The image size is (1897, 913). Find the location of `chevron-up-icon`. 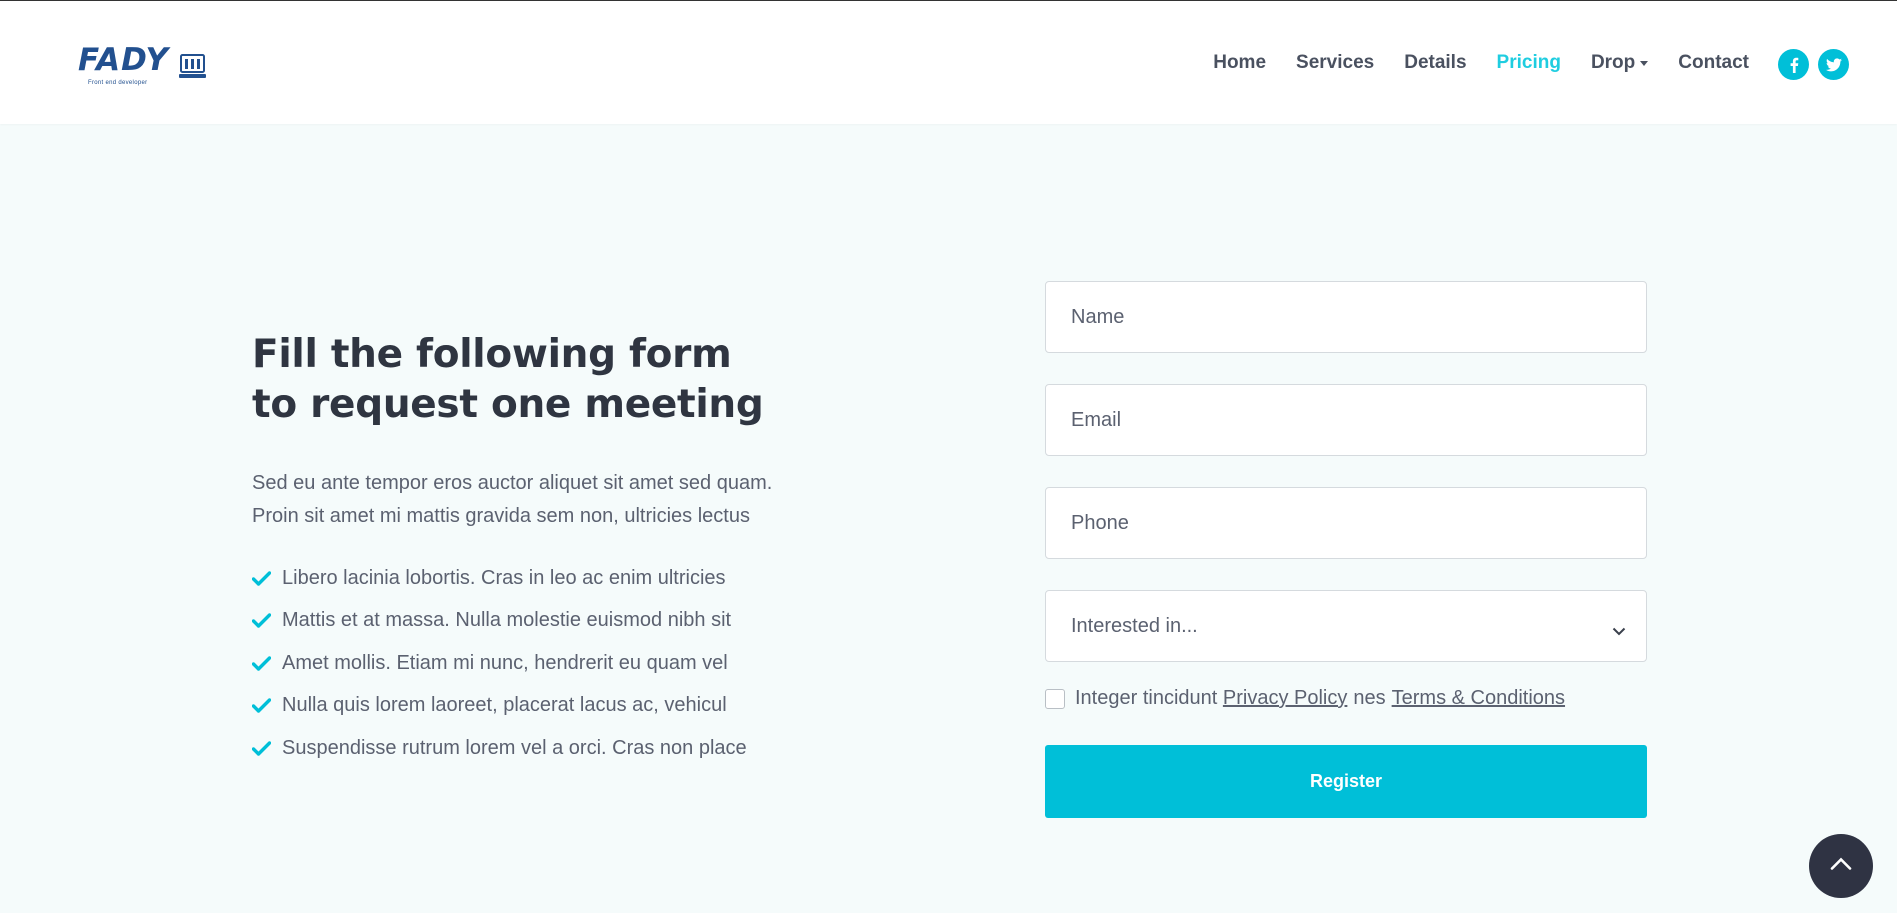

chevron-up-icon is located at coordinates (1841, 866).